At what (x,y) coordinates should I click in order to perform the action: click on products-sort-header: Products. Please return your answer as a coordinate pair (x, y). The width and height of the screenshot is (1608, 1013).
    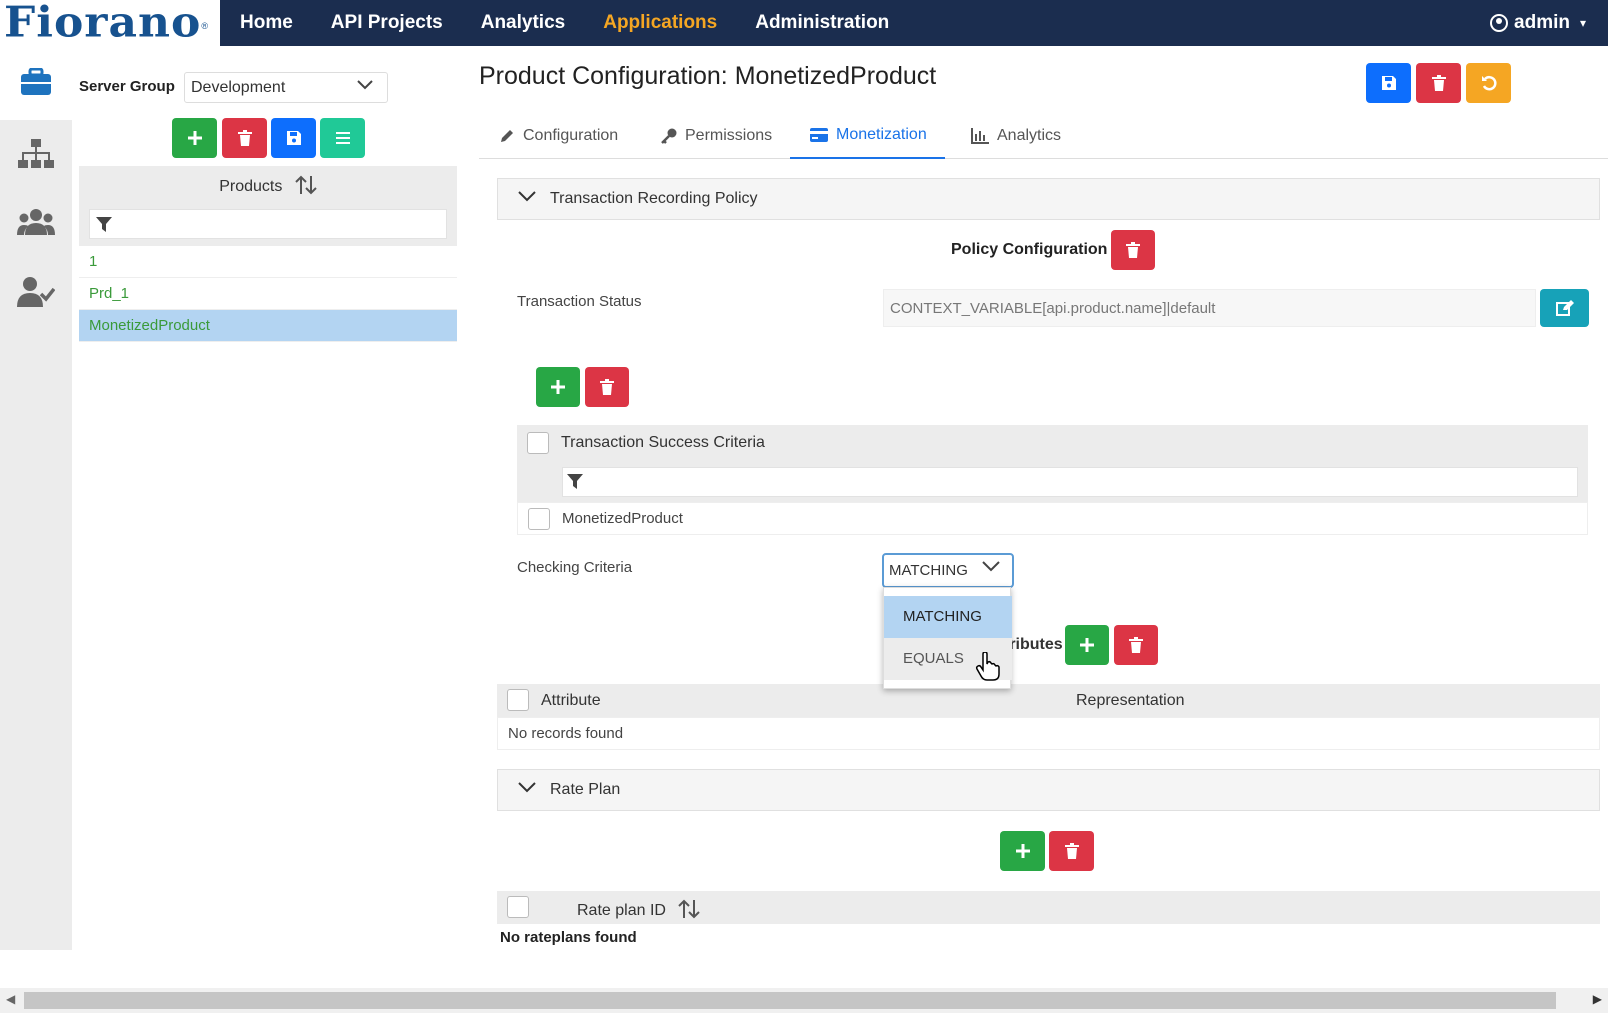
    Looking at the image, I should click on (268, 185).